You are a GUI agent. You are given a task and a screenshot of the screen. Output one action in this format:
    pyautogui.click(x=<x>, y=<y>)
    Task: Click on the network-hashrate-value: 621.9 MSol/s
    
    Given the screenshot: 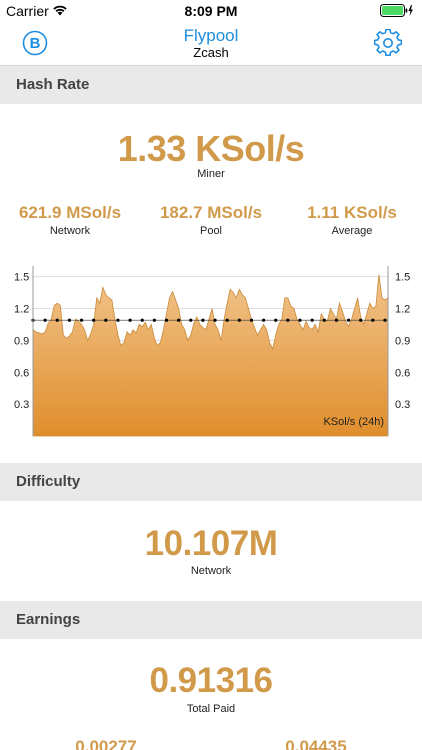 What is the action you would take?
    pyautogui.click(x=70, y=212)
    